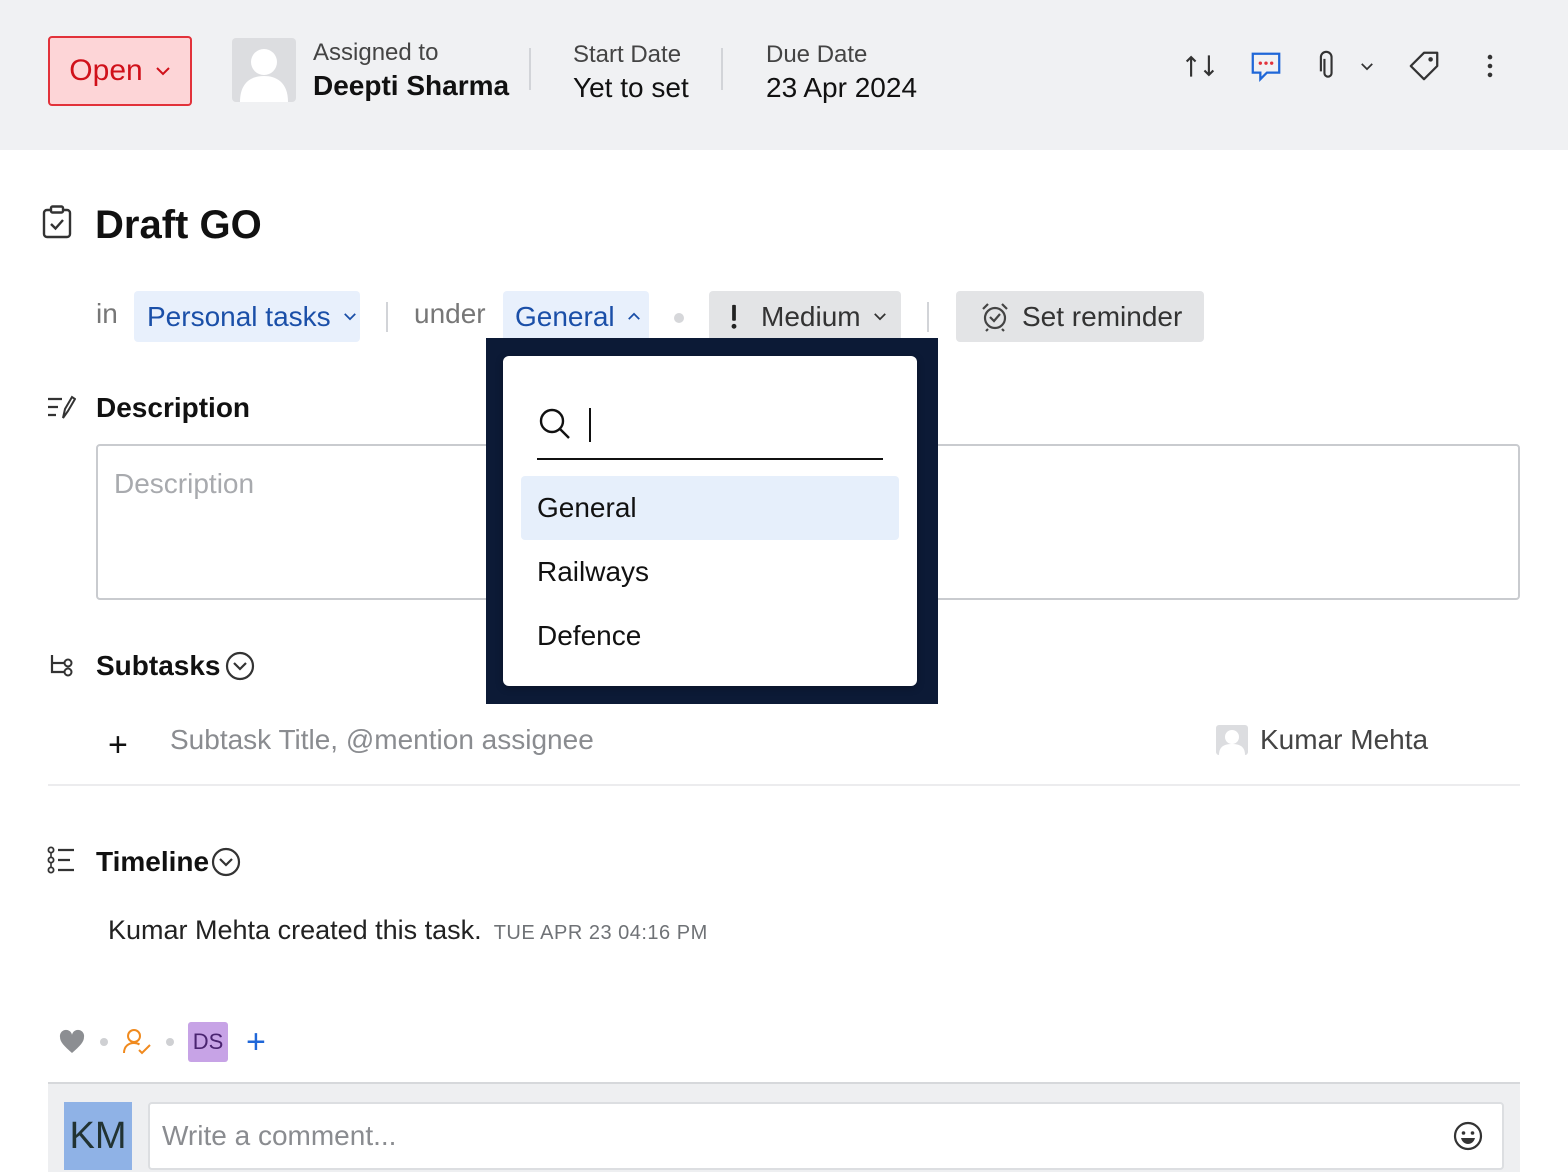 This screenshot has width=1568, height=1172. I want to click on assignee-name: Deepti Sharma, so click(411, 85).